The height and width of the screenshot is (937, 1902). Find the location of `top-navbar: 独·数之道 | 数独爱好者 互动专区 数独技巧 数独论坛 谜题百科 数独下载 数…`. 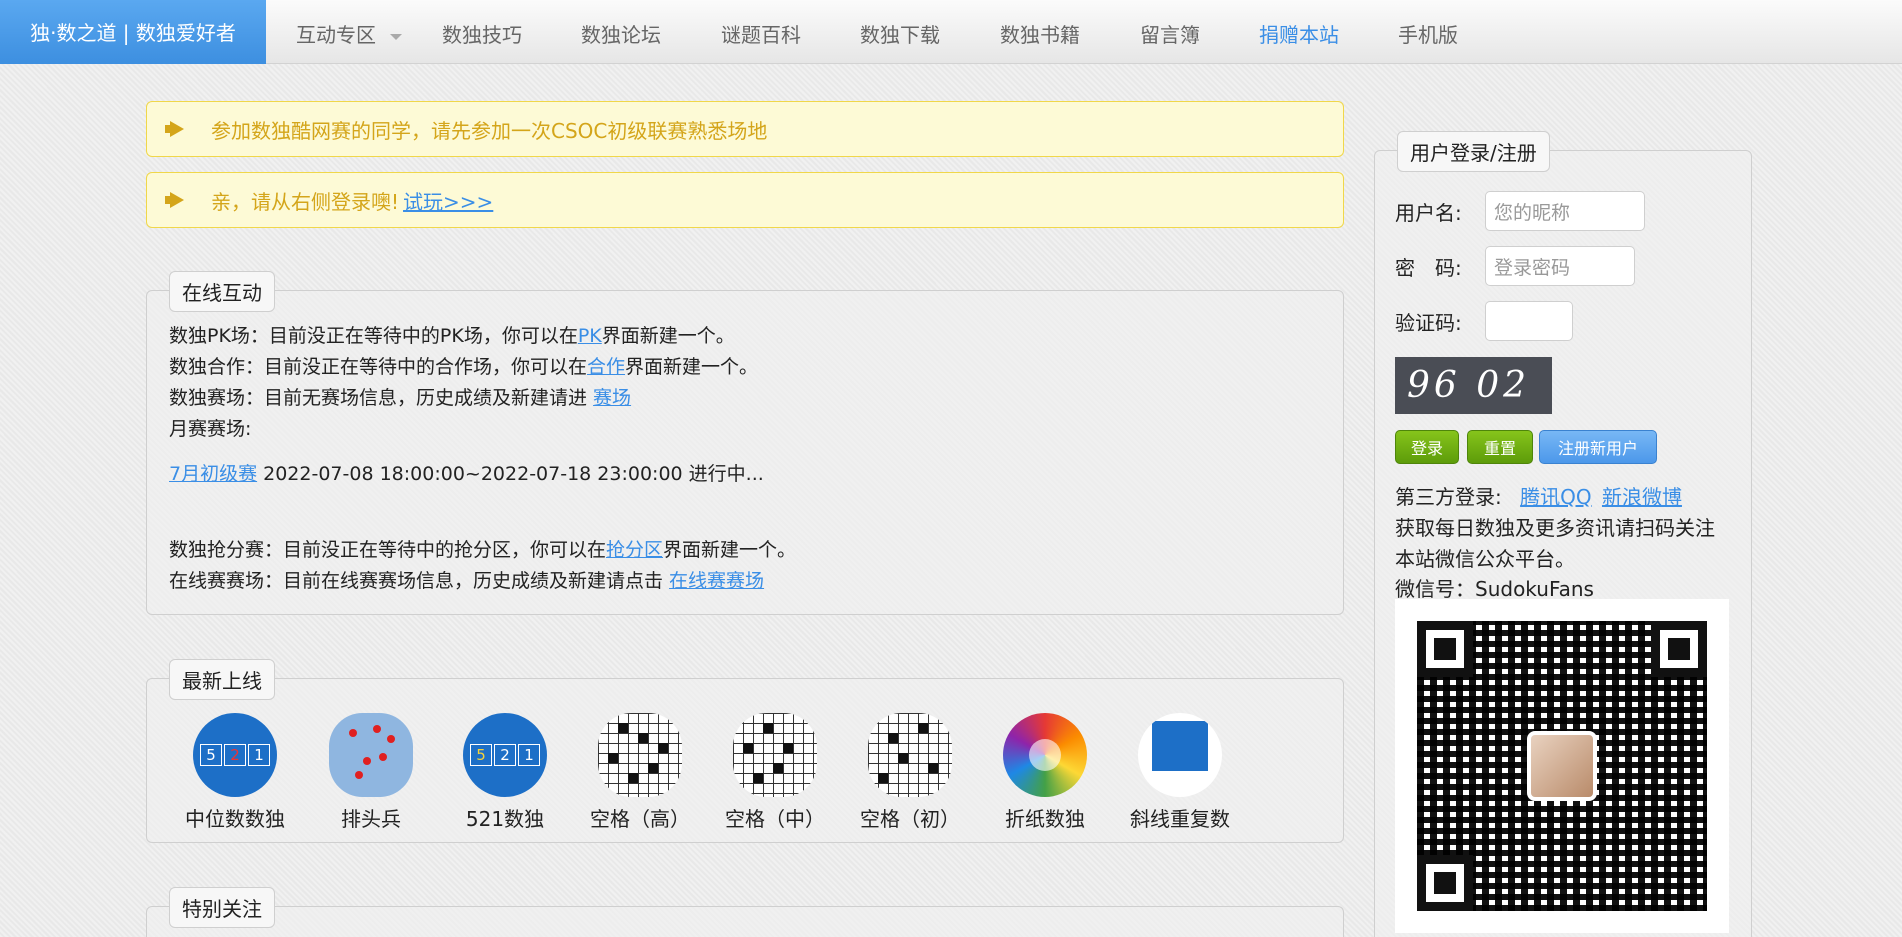

top-navbar: 独·数之道 | 数独爱好者 互动专区 数独技巧 数独论坛 谜题百科 数独下载 数… is located at coordinates (951, 32).